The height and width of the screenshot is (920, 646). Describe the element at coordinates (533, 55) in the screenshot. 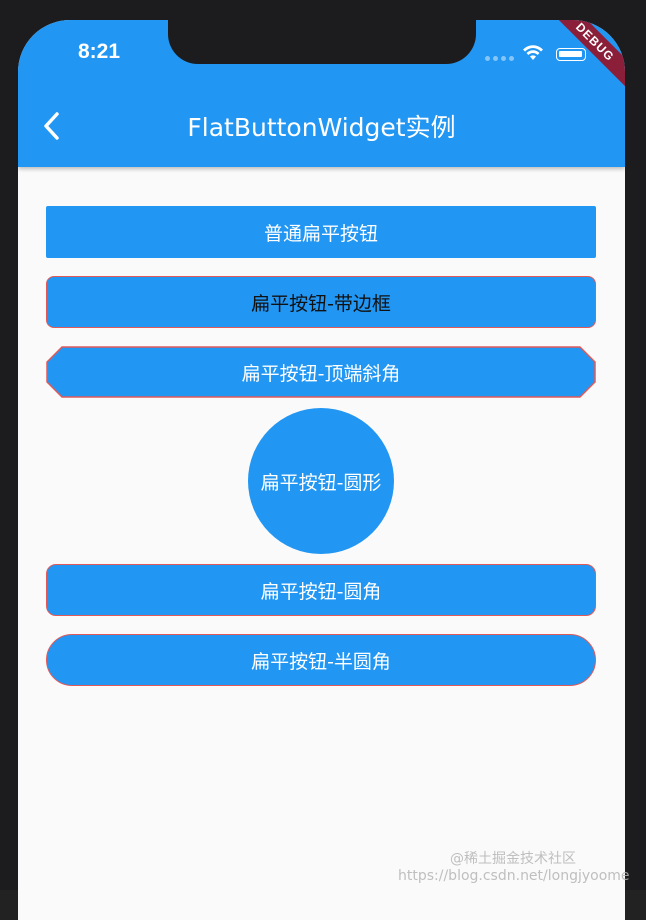

I see `wifi-icon` at that location.